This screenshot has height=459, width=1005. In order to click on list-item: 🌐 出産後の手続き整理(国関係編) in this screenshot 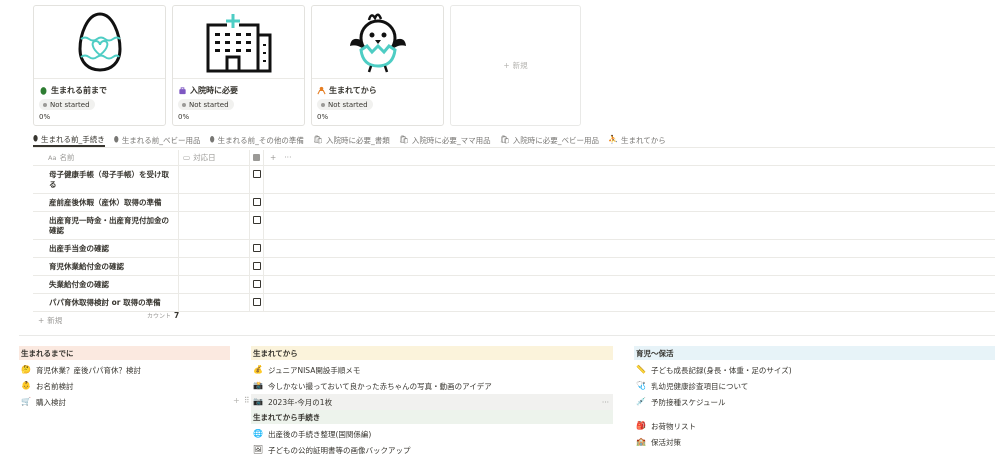, I will do `click(432, 434)`.